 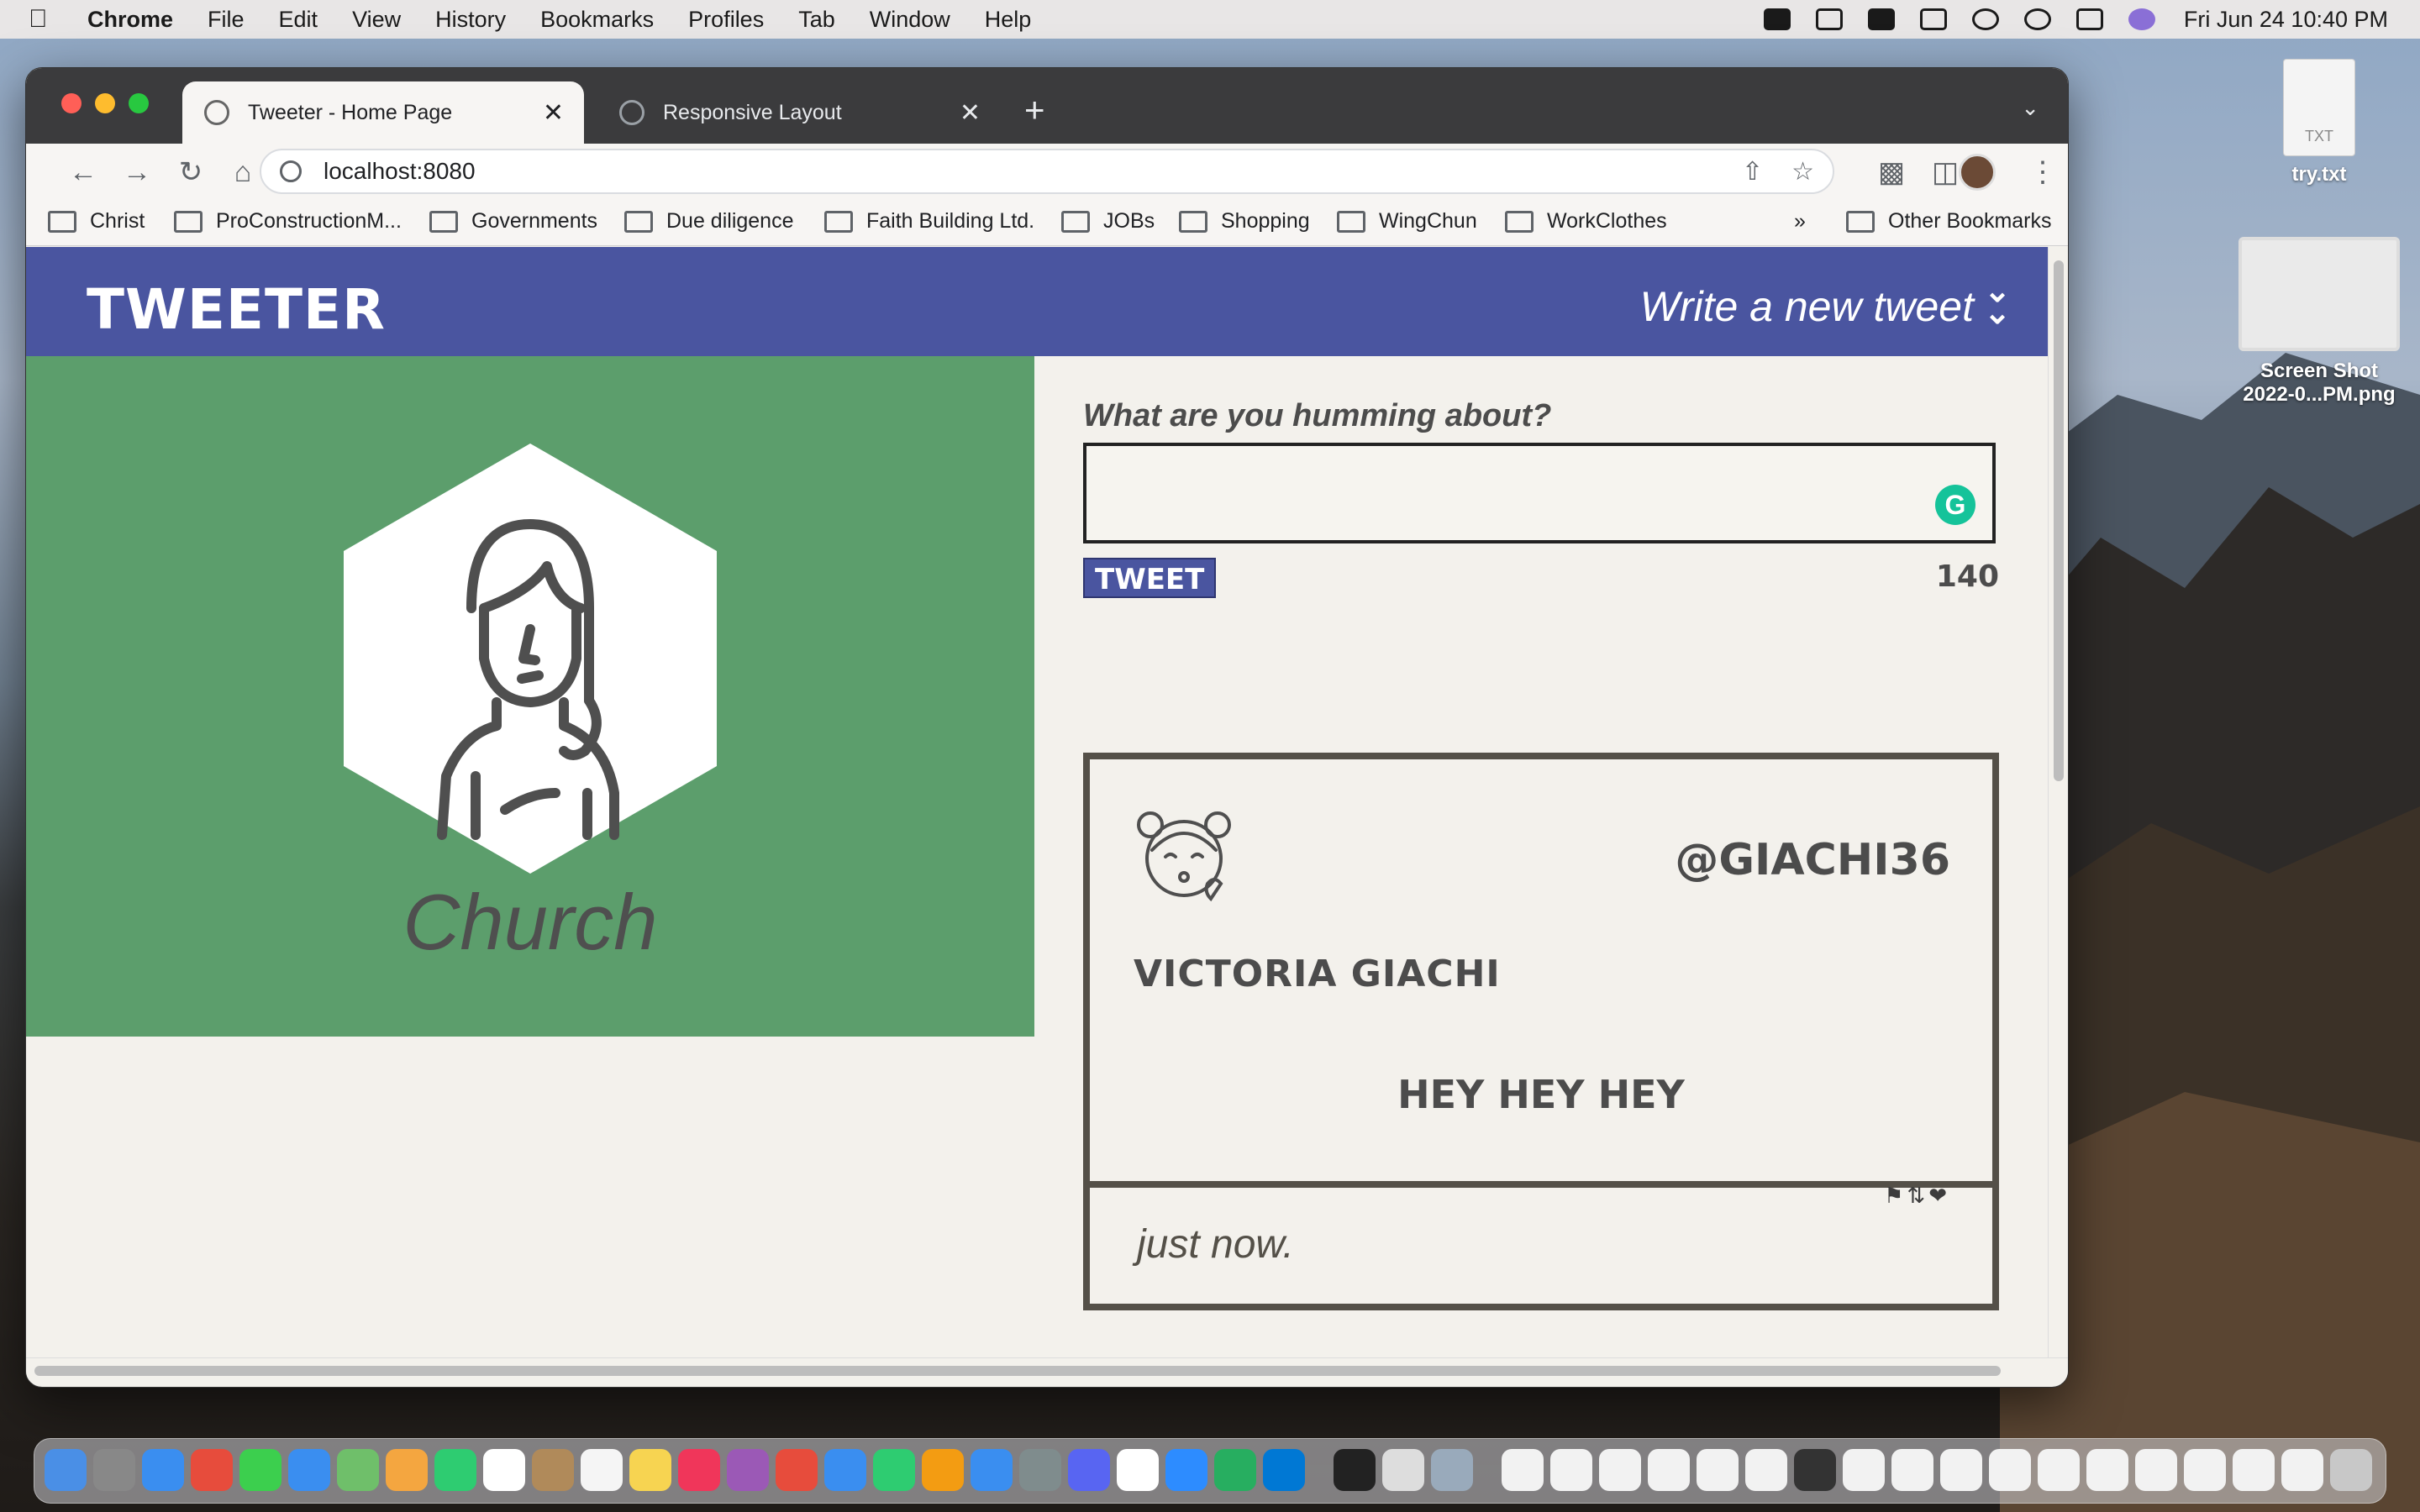 I want to click on double-chevron-down-icon: ⌄ ⌄, so click(x=1997, y=302).